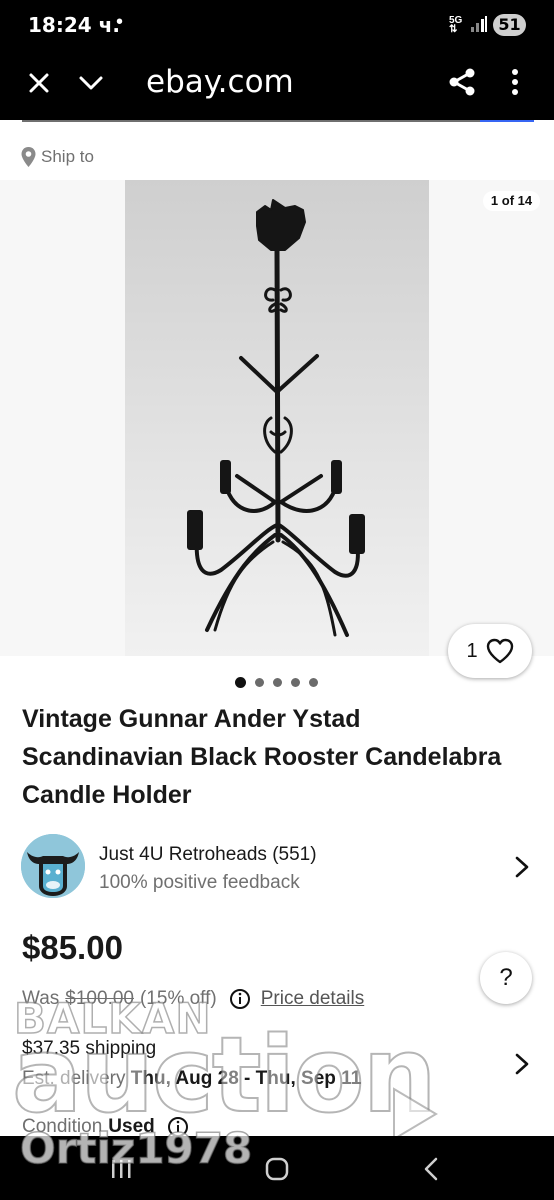 Image resolution: width=554 pixels, height=1200 pixels. Describe the element at coordinates (136, 1148) in the screenshot. I see `watermark-user: Ortiz1978` at that location.